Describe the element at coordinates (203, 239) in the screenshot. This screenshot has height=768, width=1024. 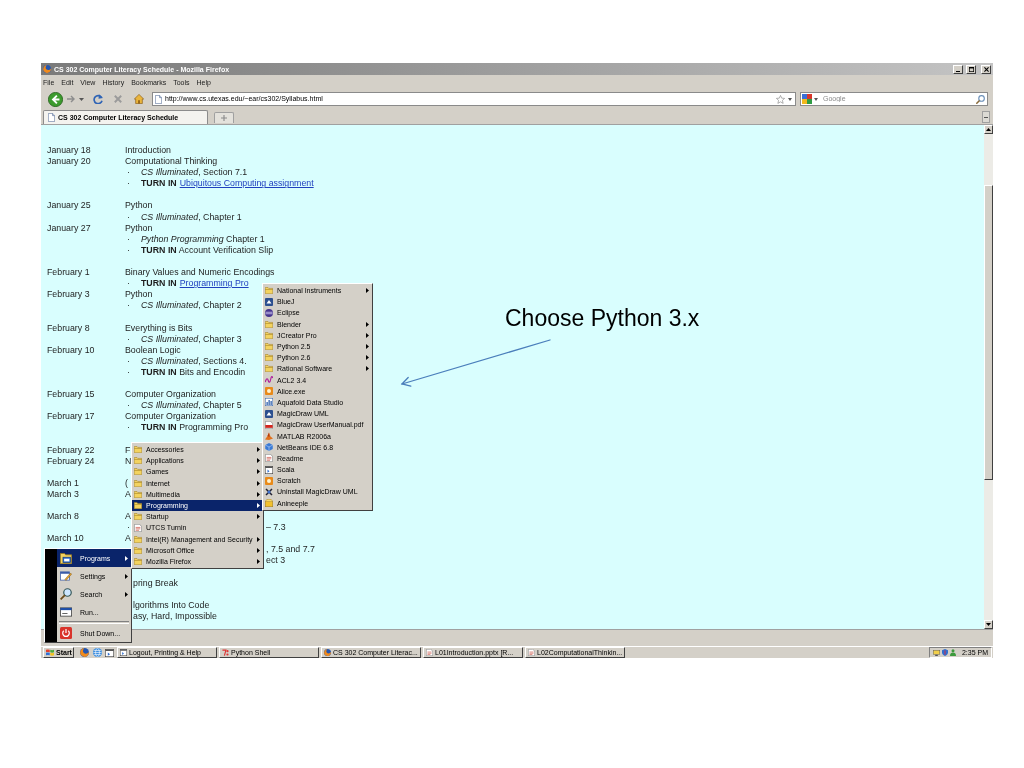
I see `item-text: Python Programming Chapter 1` at that location.